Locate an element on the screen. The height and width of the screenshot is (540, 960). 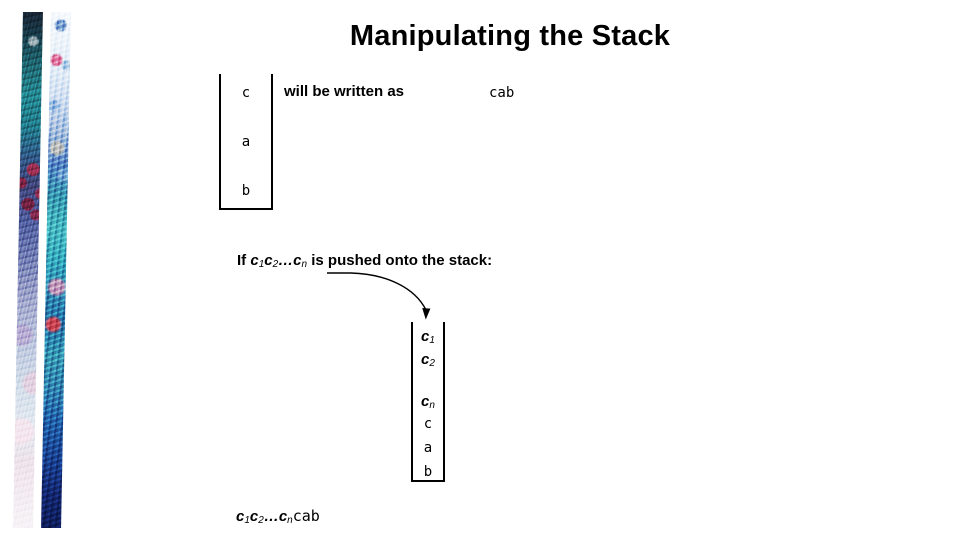
stack-cell-cn: cn is located at coordinates (428, 403).